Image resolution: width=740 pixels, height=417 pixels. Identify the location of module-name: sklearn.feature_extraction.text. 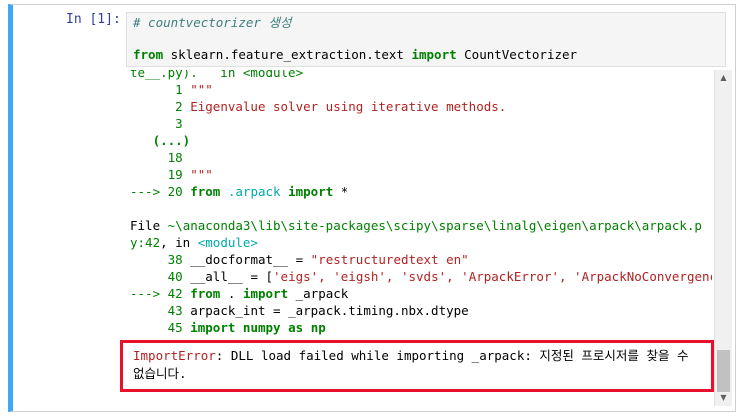
(287, 54).